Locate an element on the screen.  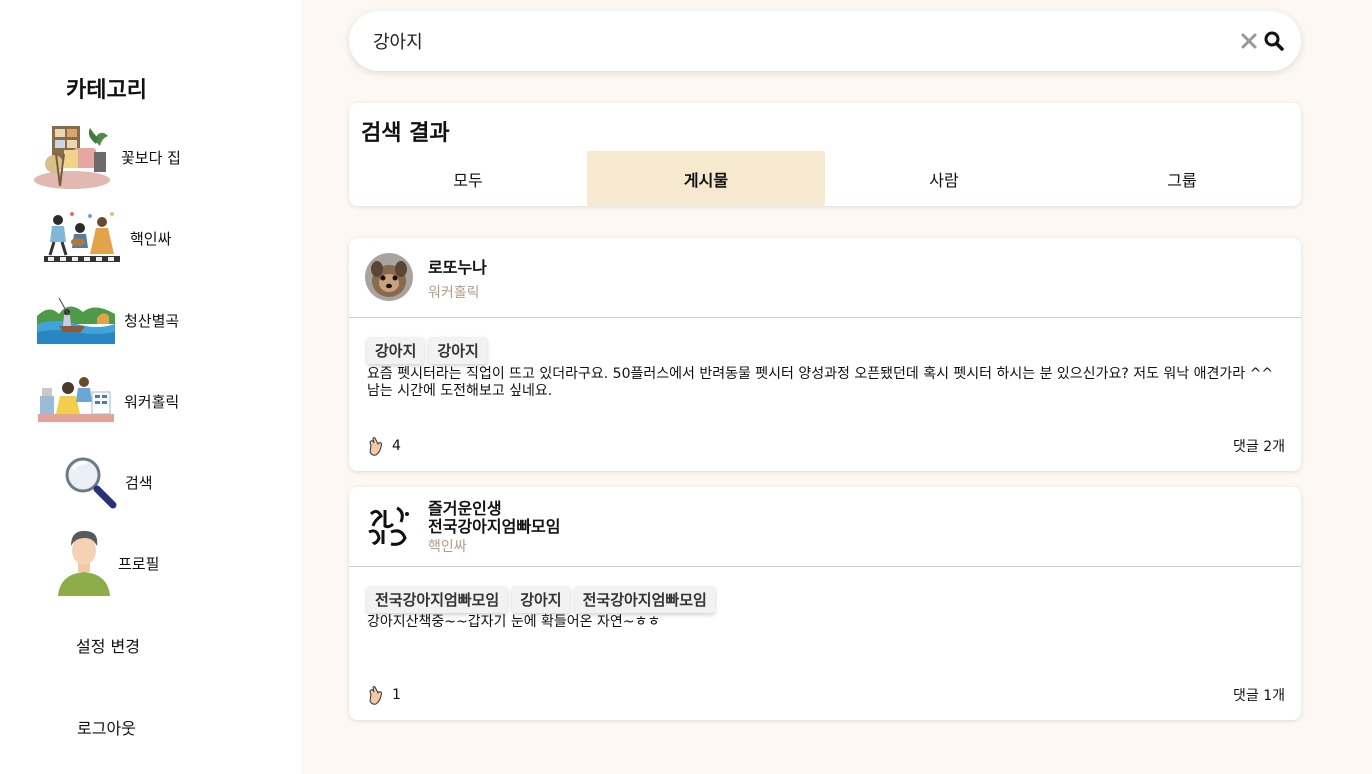
like-button: 4 is located at coordinates (383, 446).